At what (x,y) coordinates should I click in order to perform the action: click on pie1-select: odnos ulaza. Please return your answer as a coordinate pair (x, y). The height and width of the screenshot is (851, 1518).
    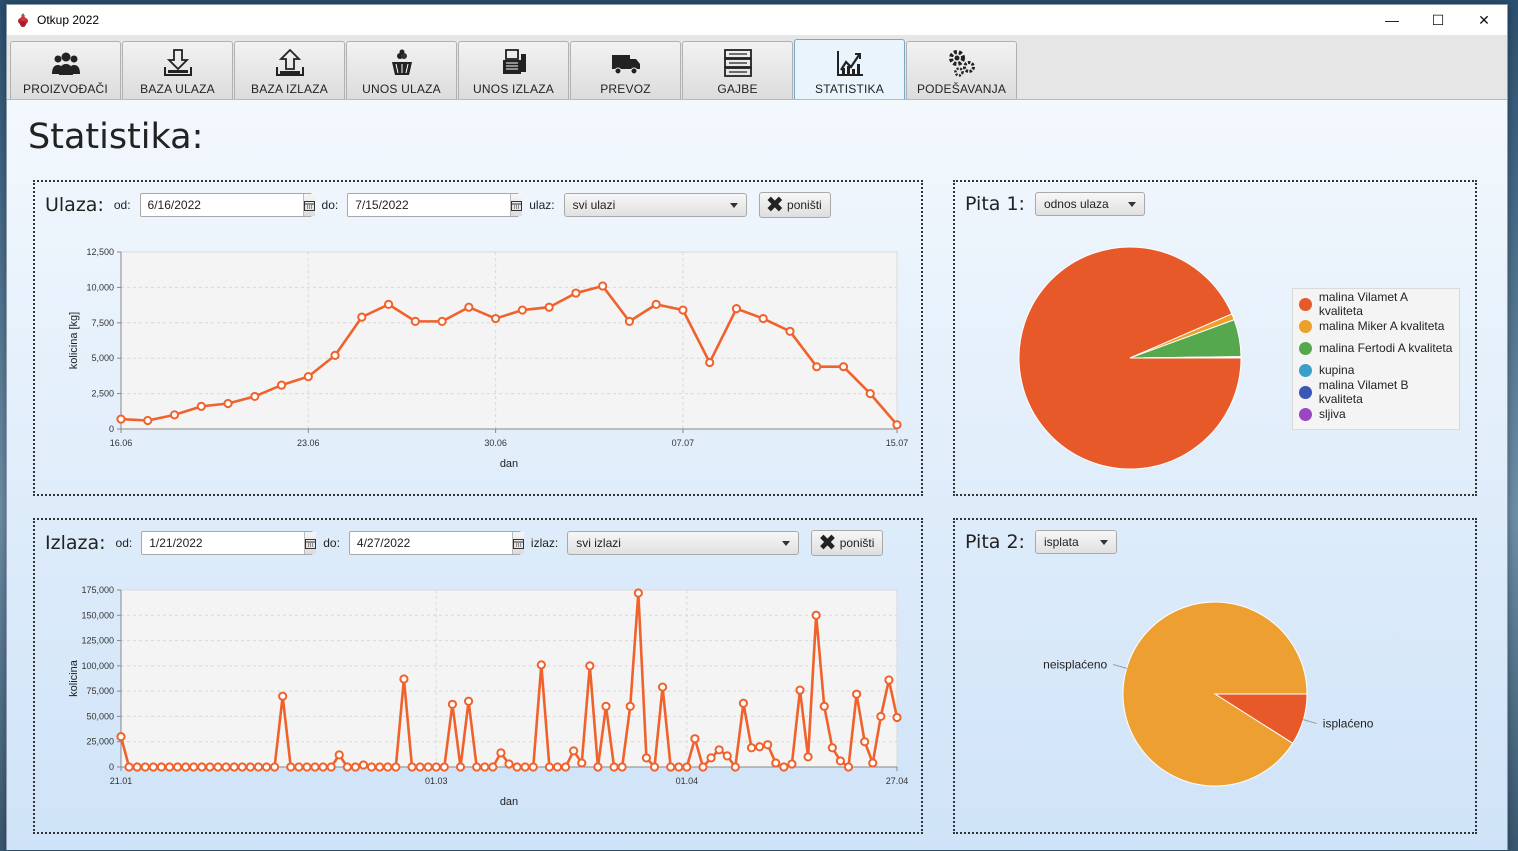
    Looking at the image, I should click on (1089, 204).